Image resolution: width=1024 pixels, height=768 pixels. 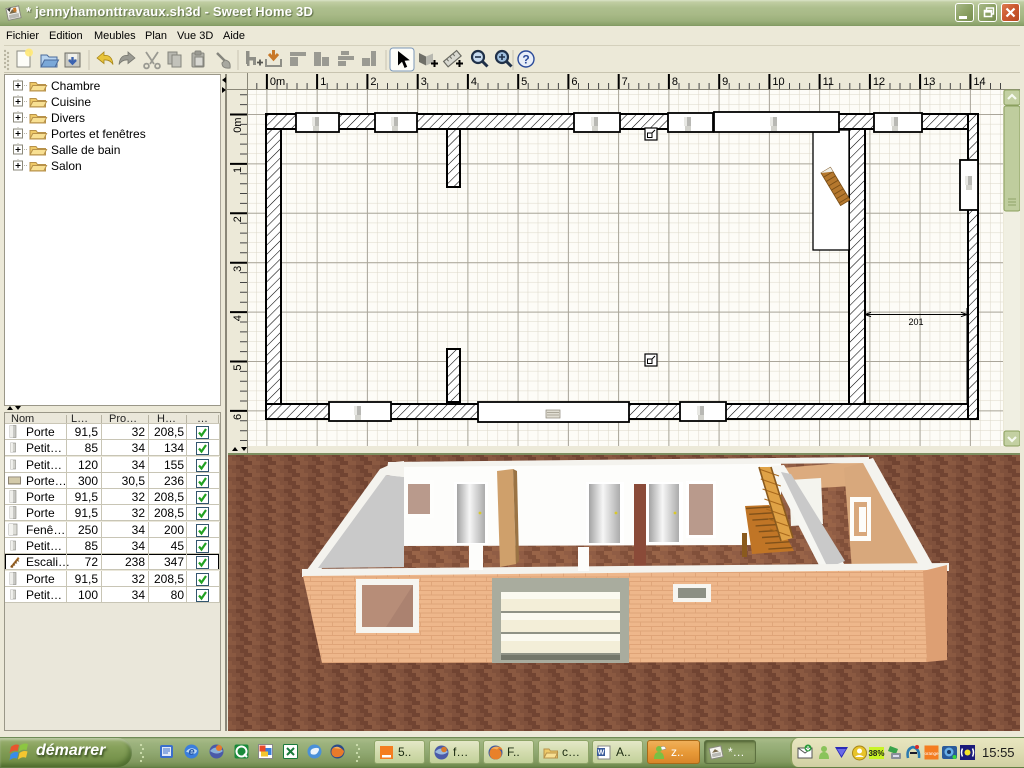 What do you see at coordinates (191, 752) in the screenshot?
I see `svg-text: e` at bounding box center [191, 752].